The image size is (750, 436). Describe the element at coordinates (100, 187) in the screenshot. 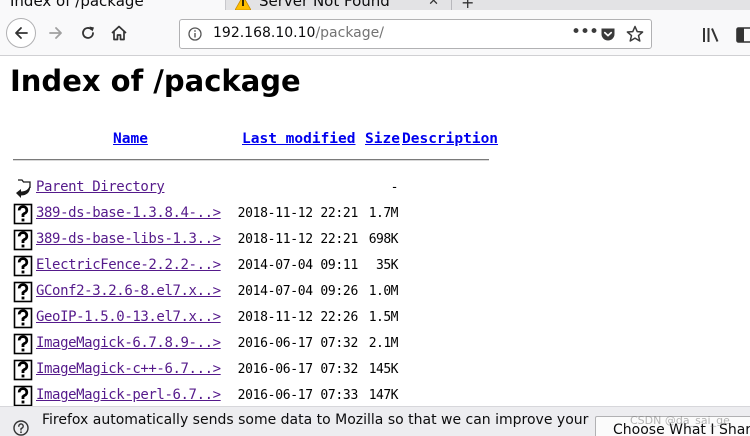

I see `parent-directory-link: Parent Directory` at that location.